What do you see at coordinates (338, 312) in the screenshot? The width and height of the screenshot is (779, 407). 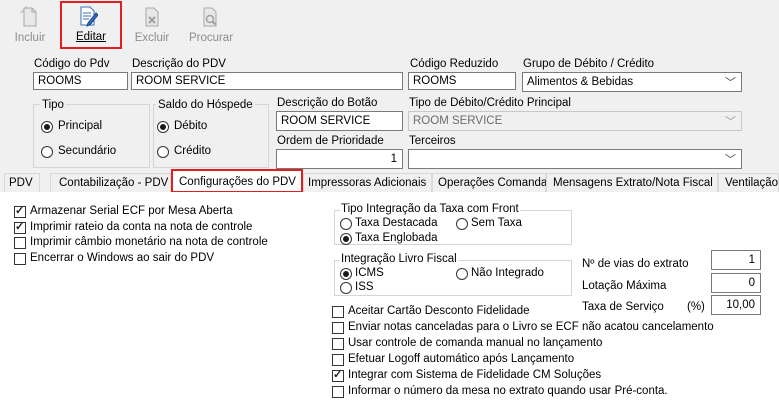 I see `aceitar-cartao-checkbox` at bounding box center [338, 312].